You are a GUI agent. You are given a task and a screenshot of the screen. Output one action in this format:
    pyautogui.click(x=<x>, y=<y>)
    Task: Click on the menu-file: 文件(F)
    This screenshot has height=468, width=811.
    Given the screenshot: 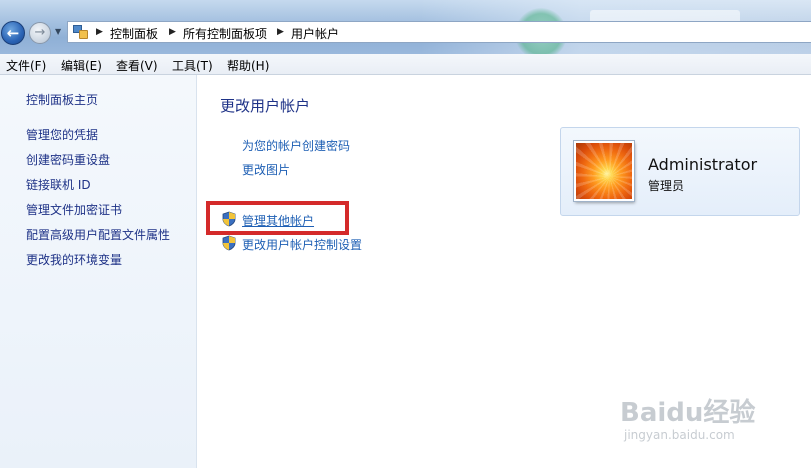 What is the action you would take?
    pyautogui.click(x=26, y=65)
    